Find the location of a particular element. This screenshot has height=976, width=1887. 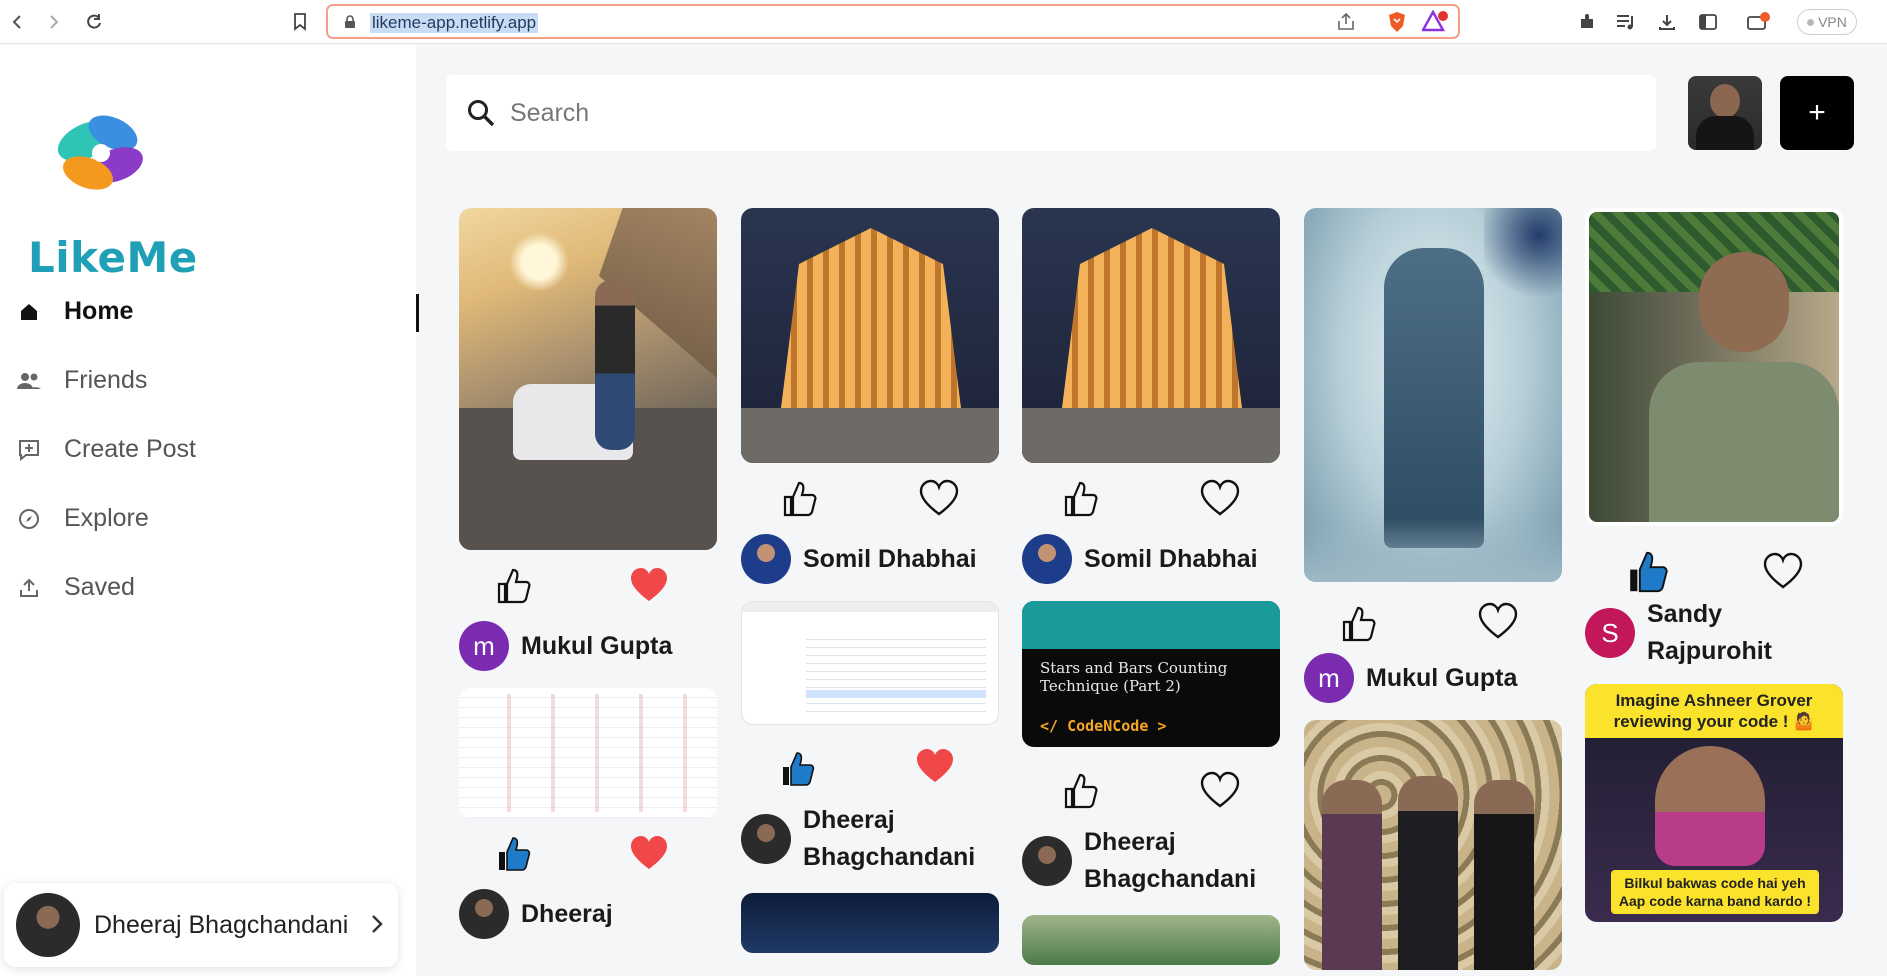

sidebar-item-explore: Explore is located at coordinates (216, 518).